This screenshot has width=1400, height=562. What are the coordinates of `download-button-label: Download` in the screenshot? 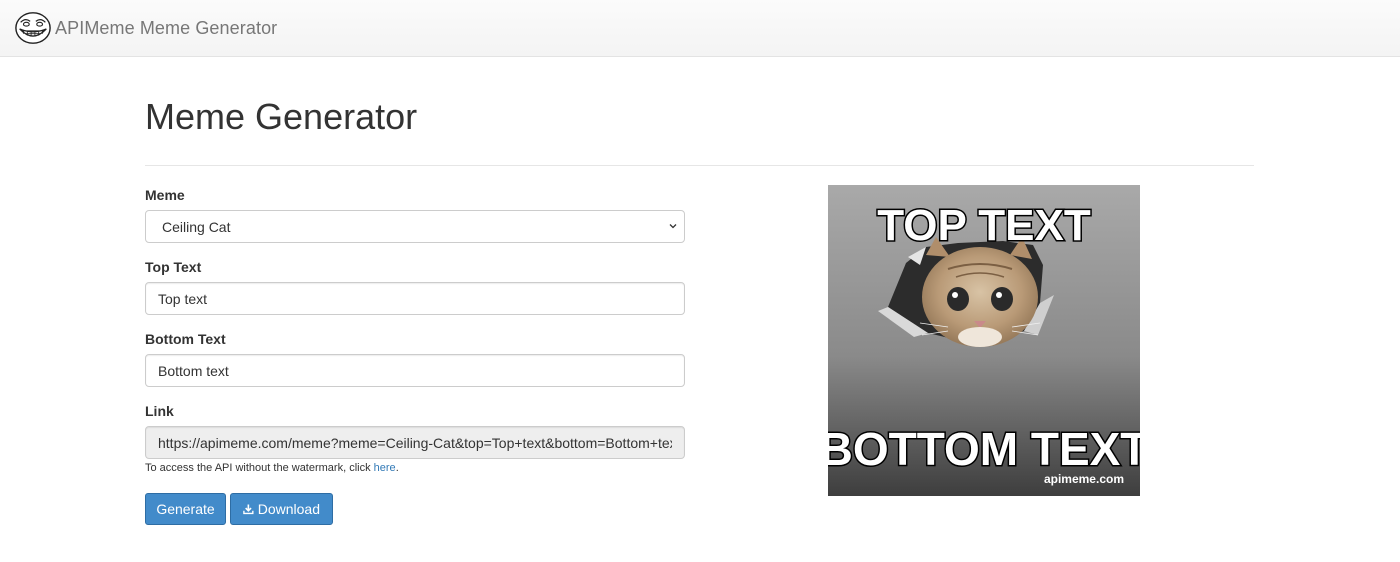 It's located at (288, 509).